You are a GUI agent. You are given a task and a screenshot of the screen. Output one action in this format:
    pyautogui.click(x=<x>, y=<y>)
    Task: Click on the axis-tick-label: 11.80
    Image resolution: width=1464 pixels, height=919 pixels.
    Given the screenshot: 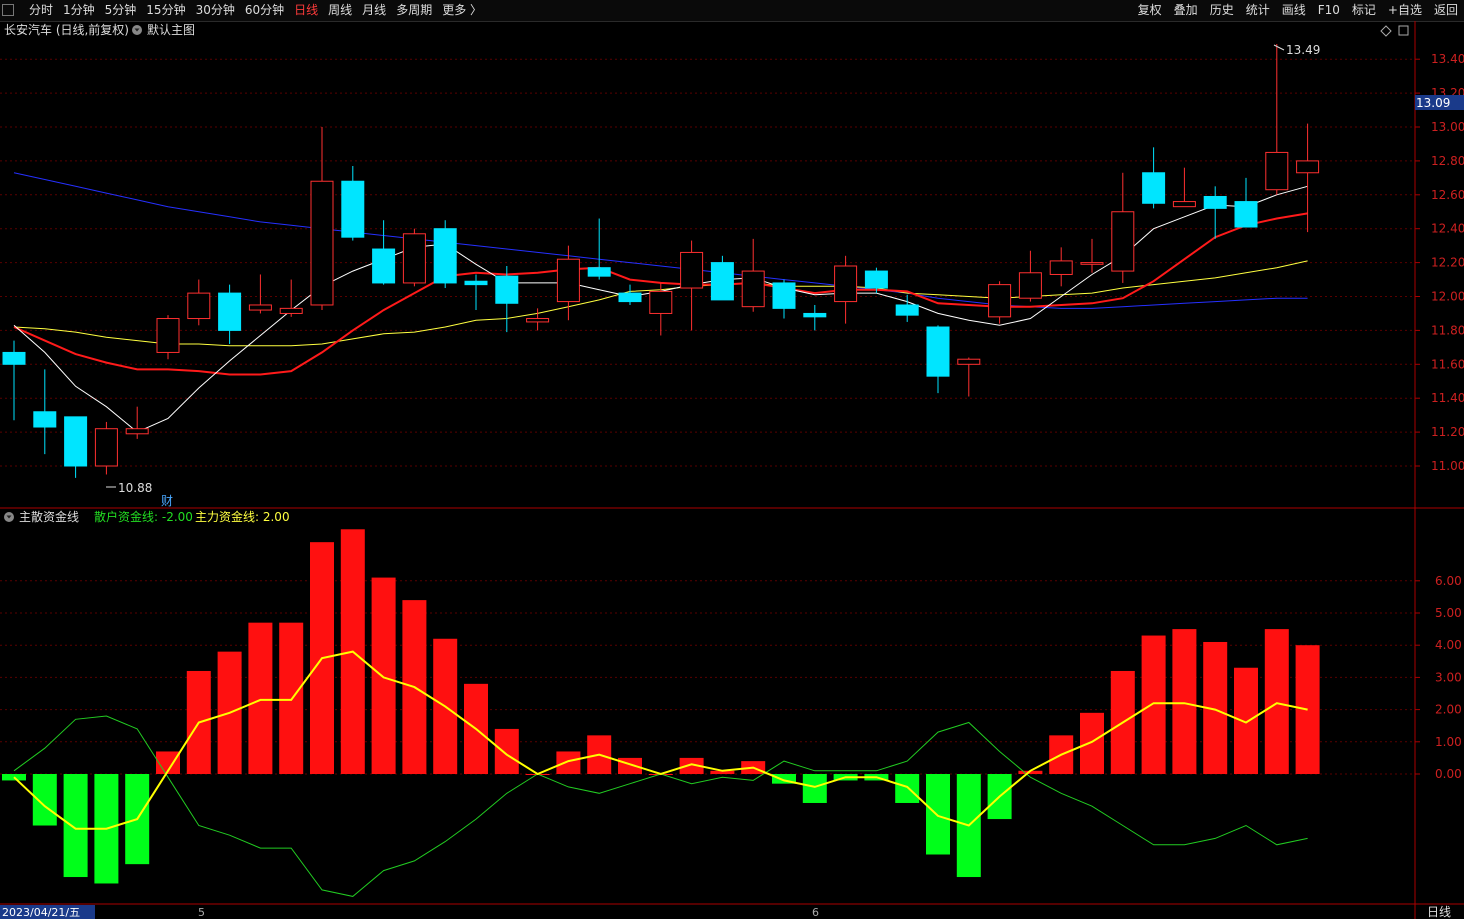 What is the action you would take?
    pyautogui.click(x=1447, y=330)
    